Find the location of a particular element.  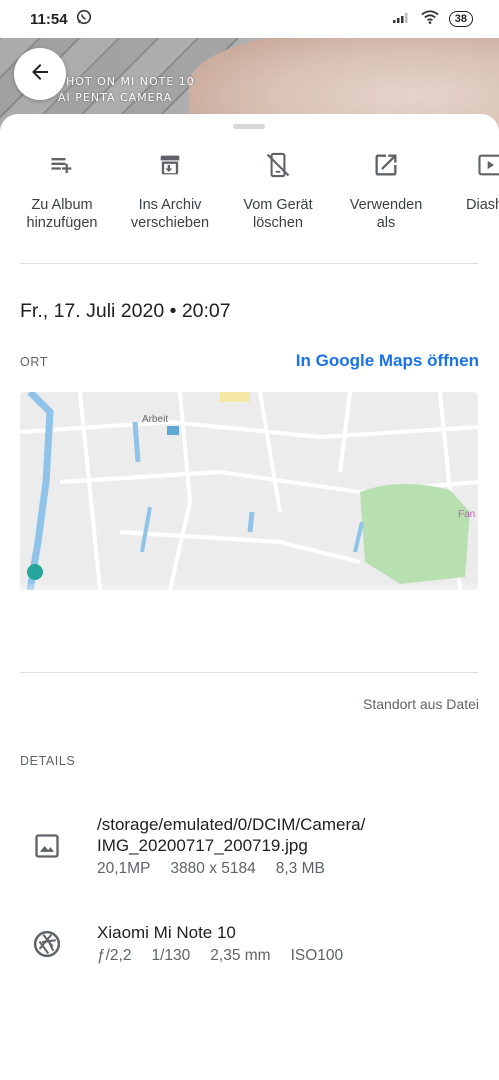

signal-icon is located at coordinates (401, 19).